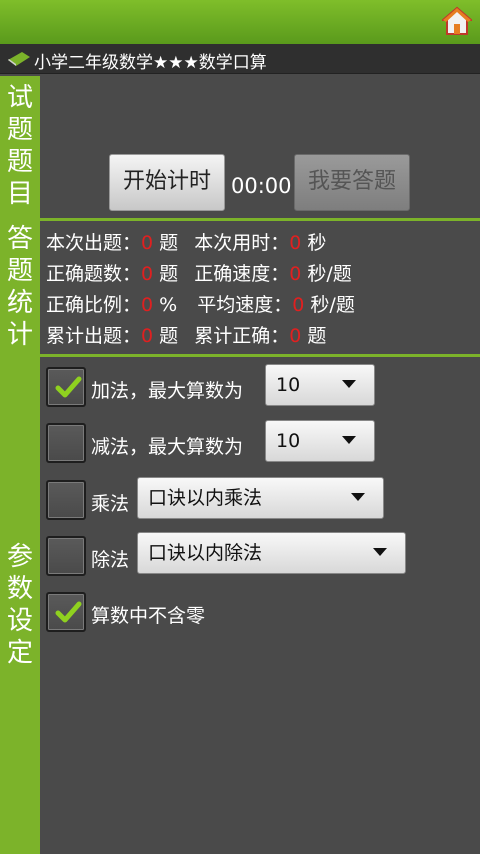 The width and height of the screenshot is (480, 854). Describe the element at coordinates (19, 303) in the screenshot. I see `section-label-char: 统` at that location.